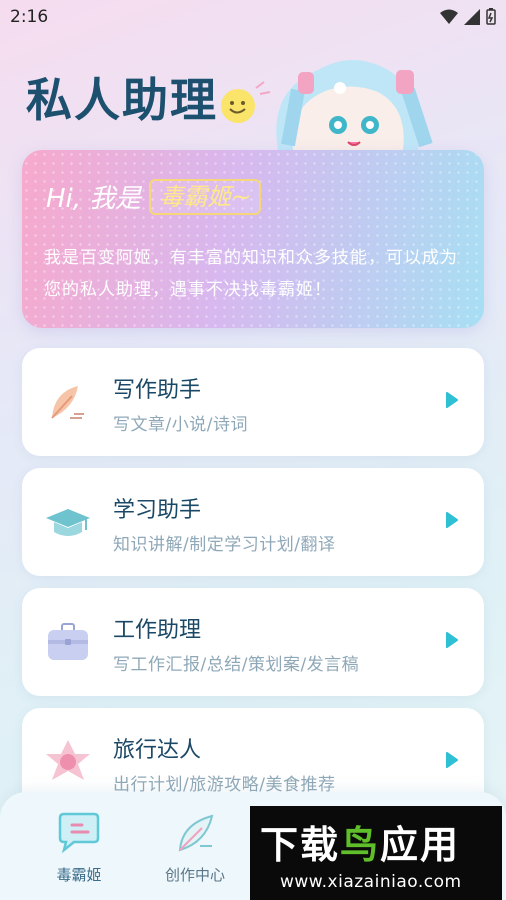 Image resolution: width=506 pixels, height=900 pixels. What do you see at coordinates (251, 274) in the screenshot?
I see `intro-description: 我是百变阿姬，有丰富的知识和众多技能，可以成为您的私人助理，遇事不决找毒霸姬！` at bounding box center [251, 274].